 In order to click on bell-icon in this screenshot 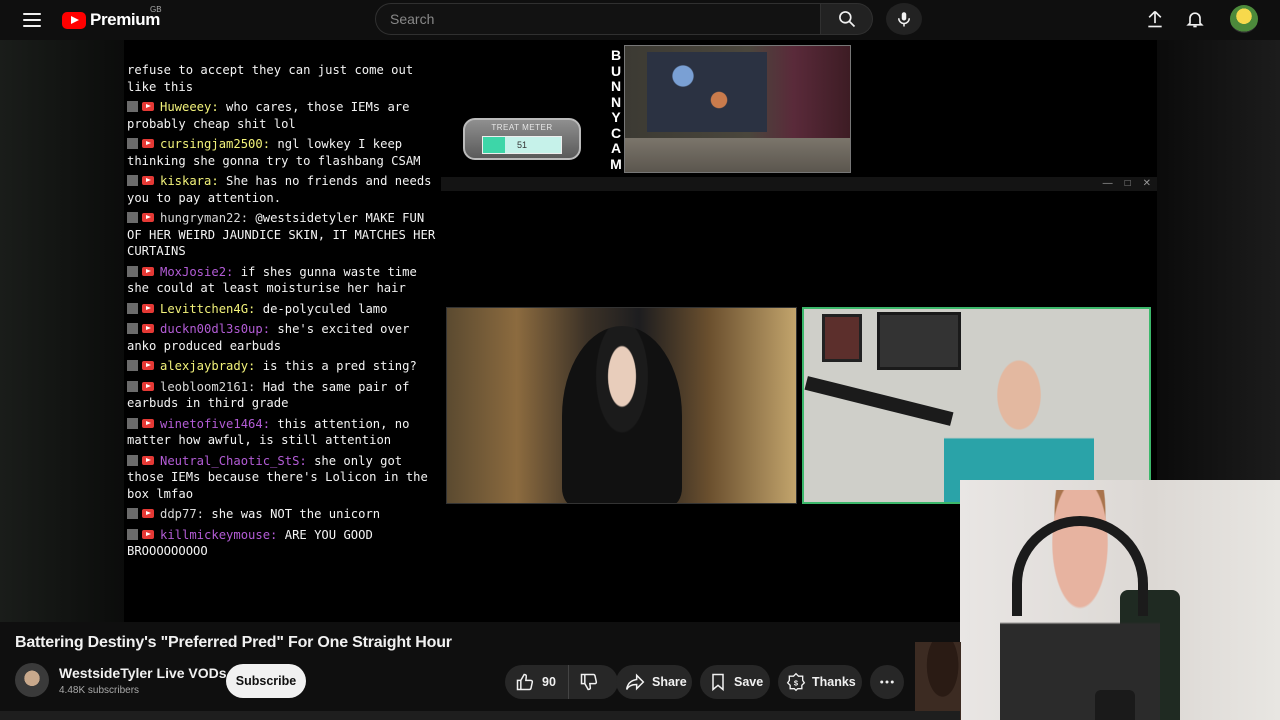, I will do `click(1195, 20)`.